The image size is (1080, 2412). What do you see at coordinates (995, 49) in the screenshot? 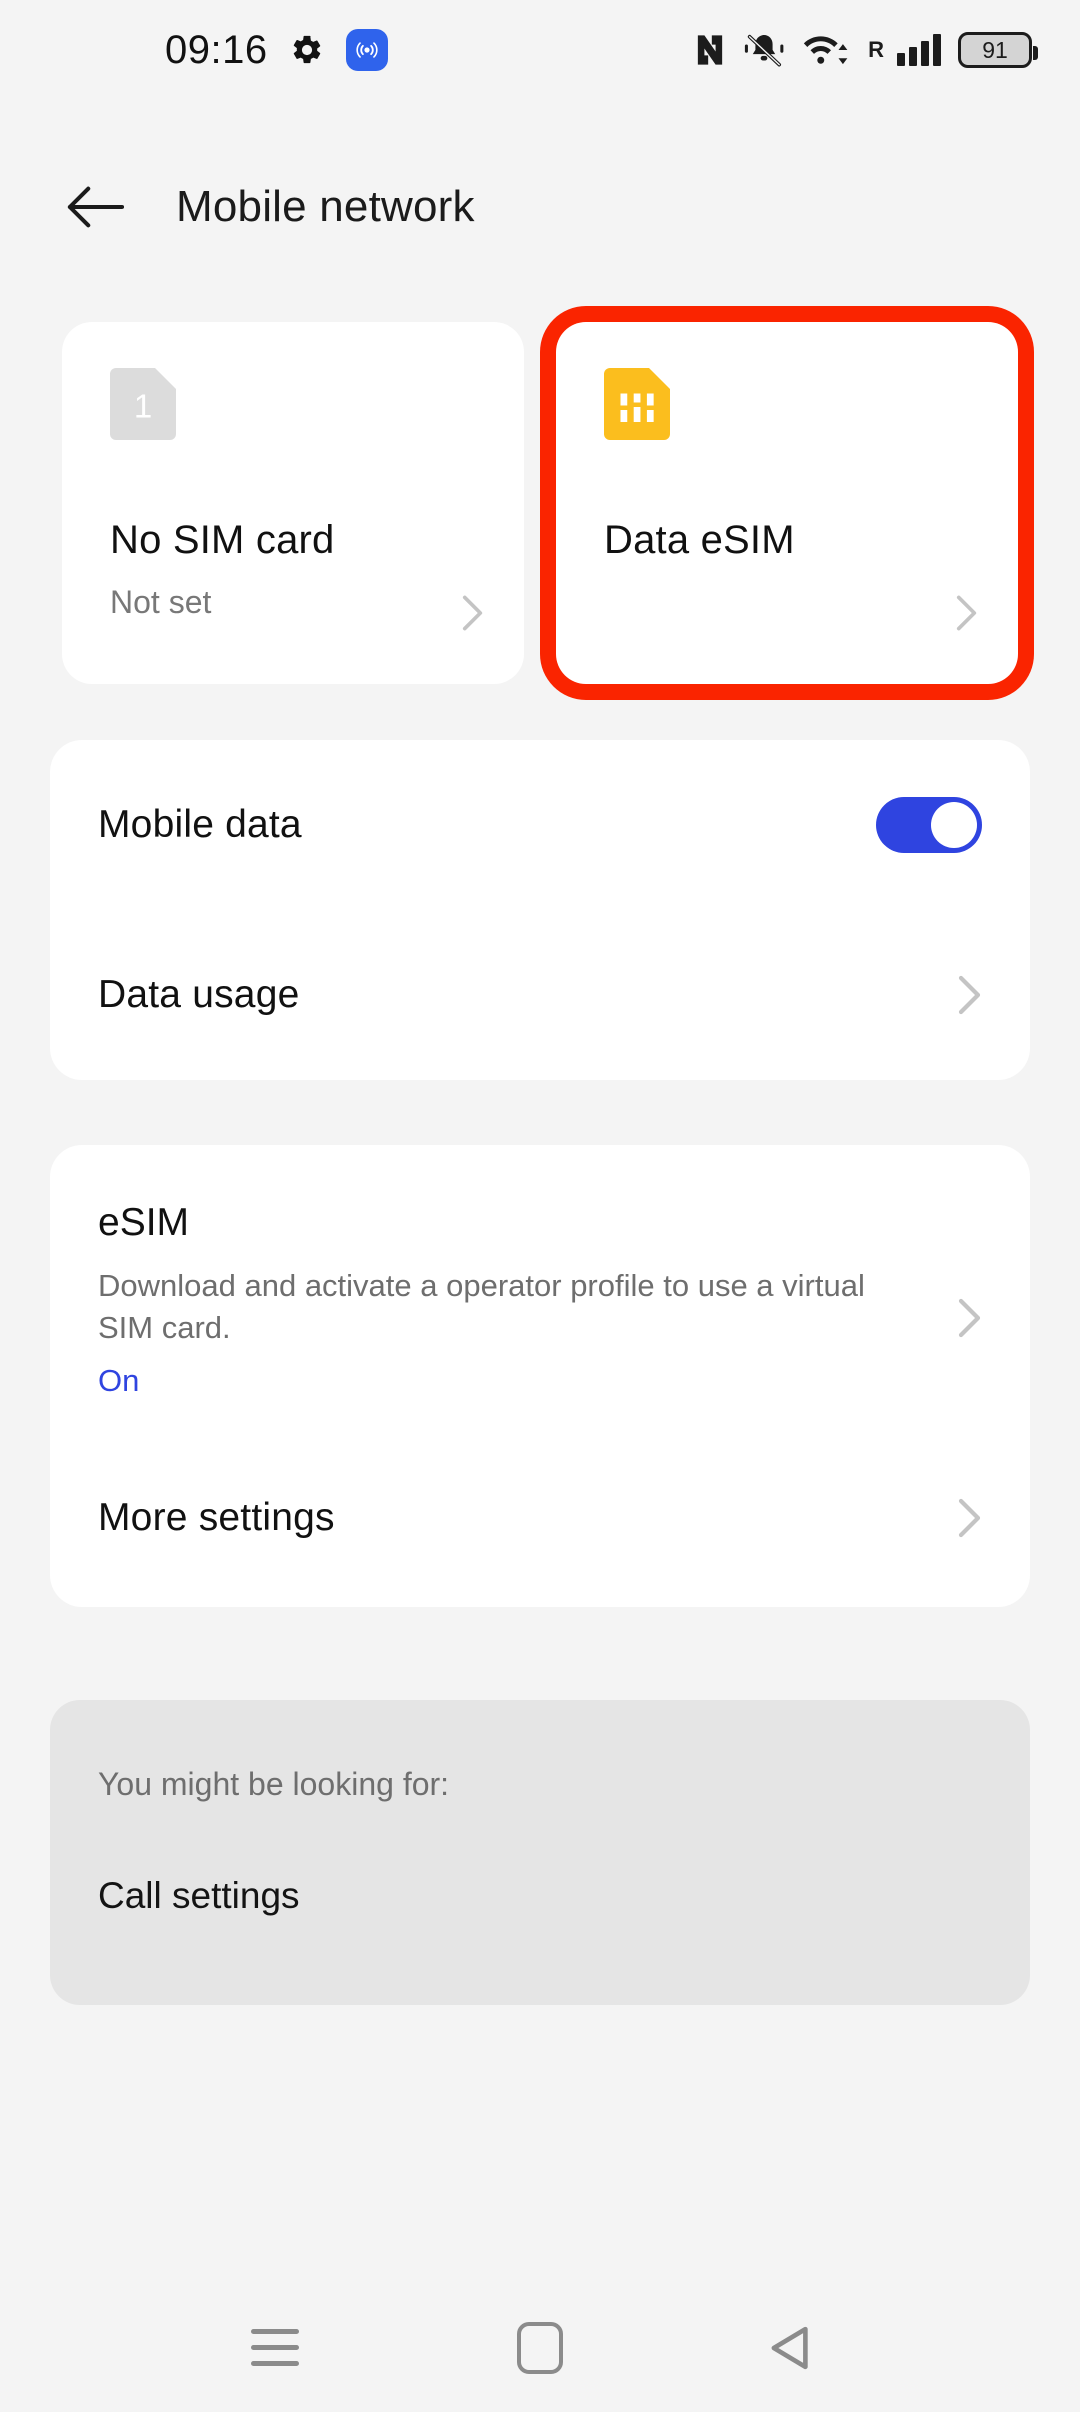
I see `battery-percent-label: 91` at bounding box center [995, 49].